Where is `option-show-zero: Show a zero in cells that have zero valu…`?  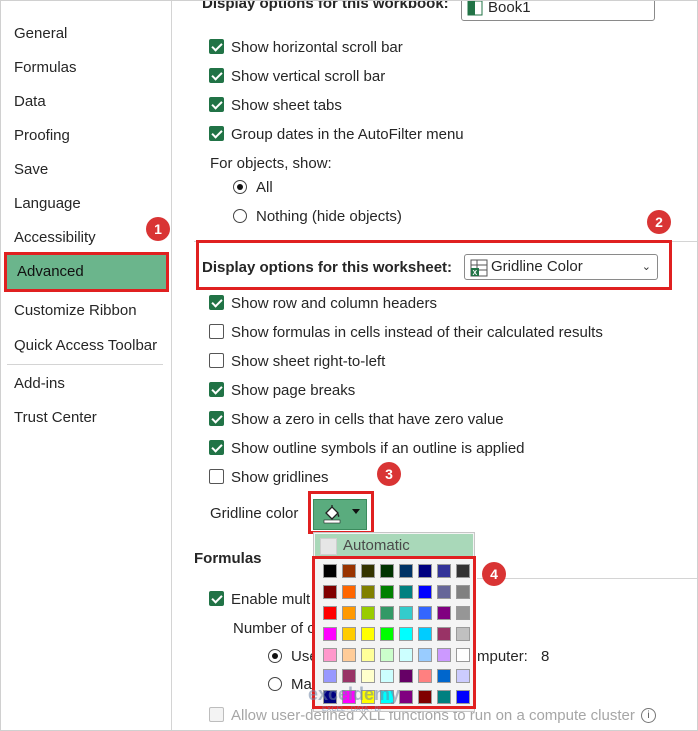 option-show-zero: Show a zero in cells that have zero valu… is located at coordinates (356, 420).